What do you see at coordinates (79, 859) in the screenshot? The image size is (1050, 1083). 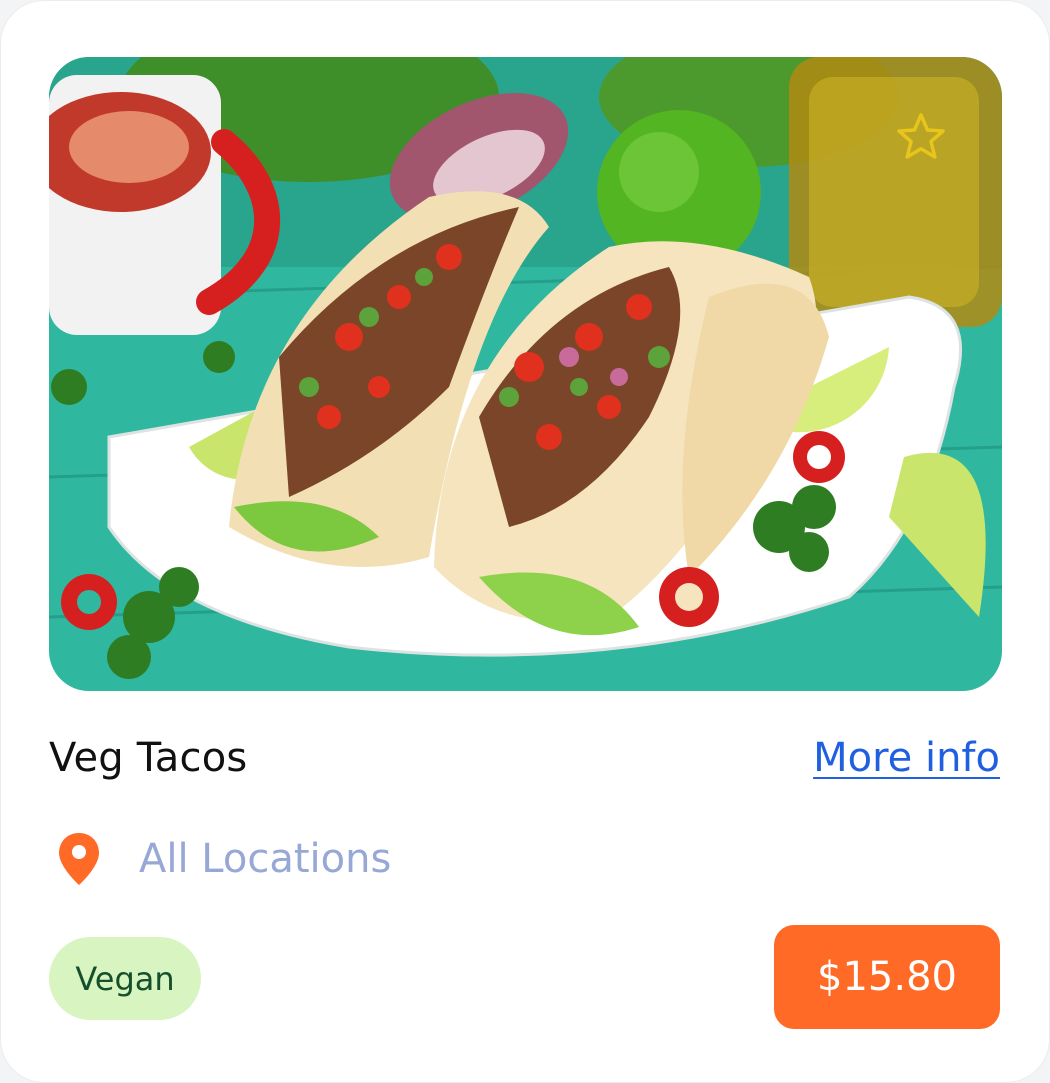 I see `map-pin-icon` at bounding box center [79, 859].